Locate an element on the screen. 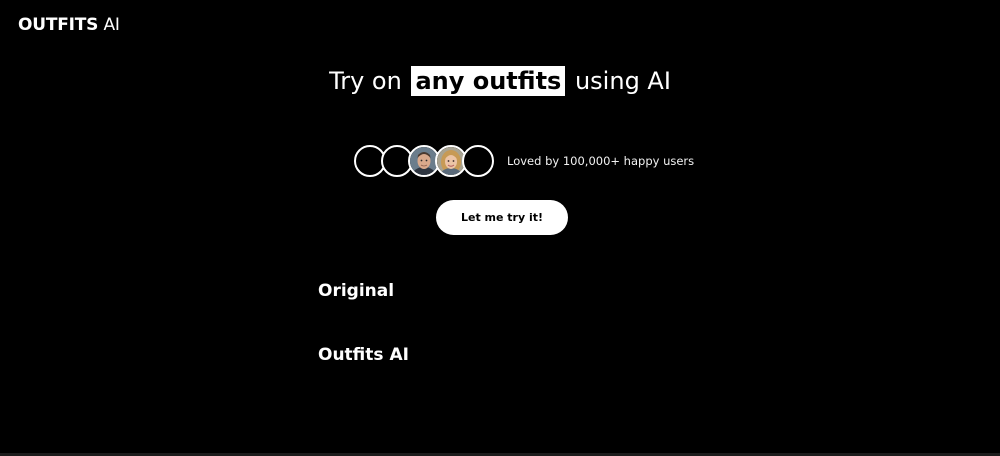 This screenshot has height=456, width=1000. original-label: Original is located at coordinates (356, 291).